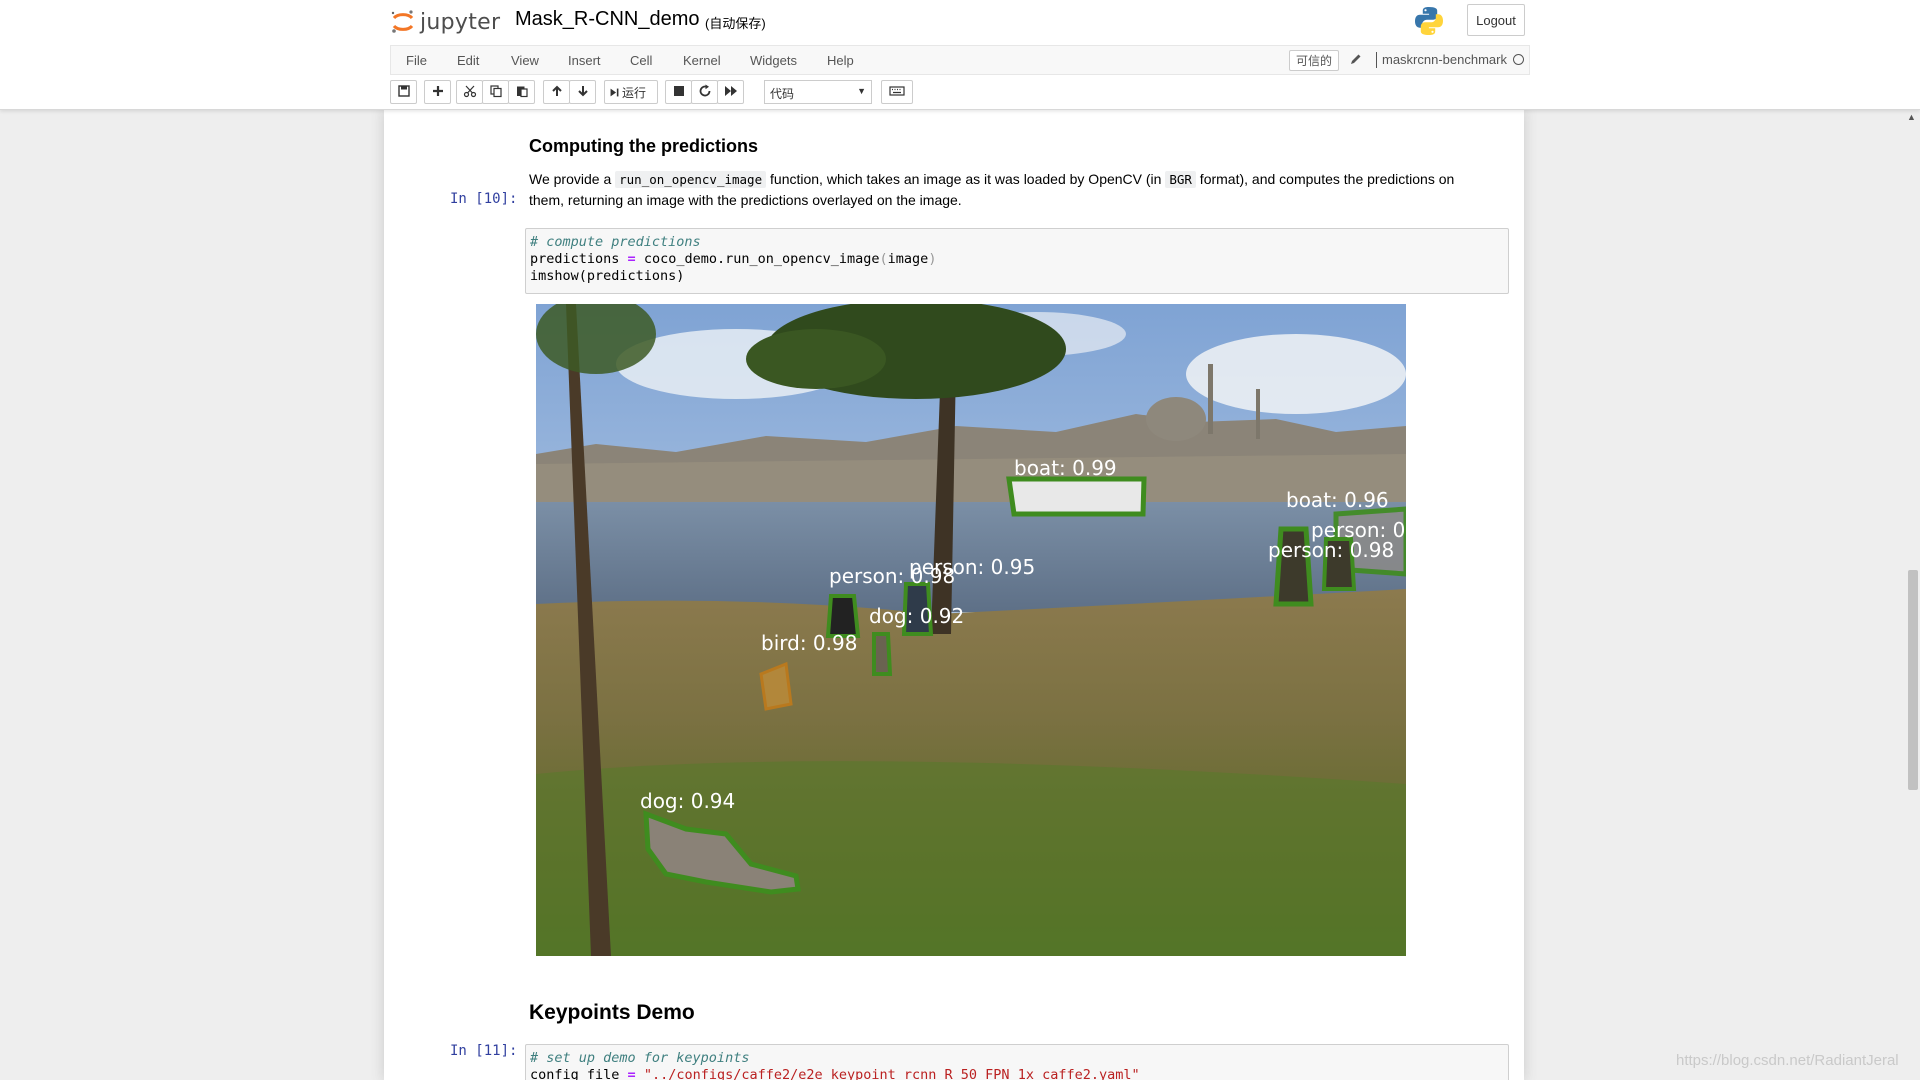  I want to click on paste-icon, so click(522, 92).